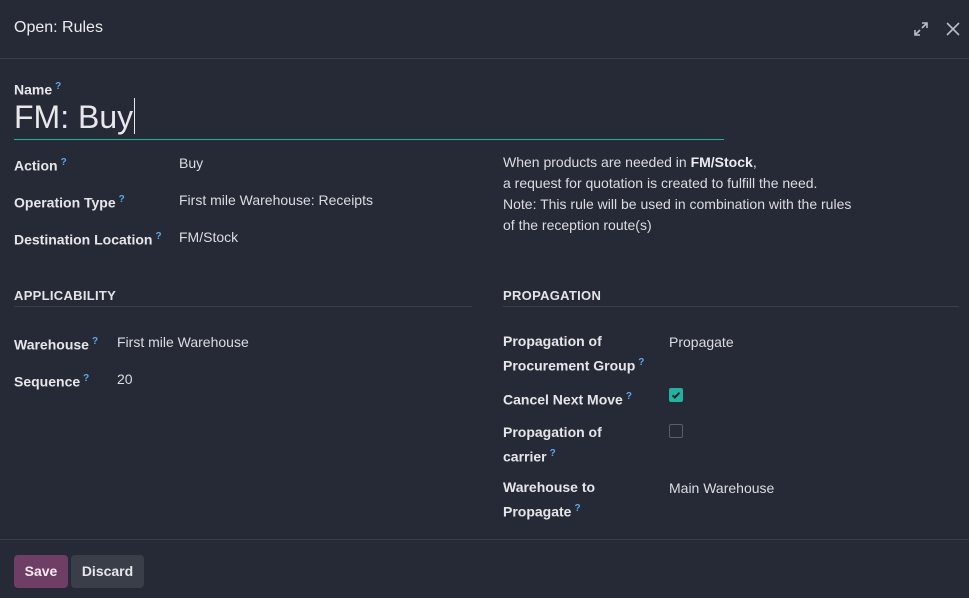 The width and height of the screenshot is (969, 598). What do you see at coordinates (567, 399) in the screenshot?
I see `cancel-next-move-label: Cancel Next Move?` at bounding box center [567, 399].